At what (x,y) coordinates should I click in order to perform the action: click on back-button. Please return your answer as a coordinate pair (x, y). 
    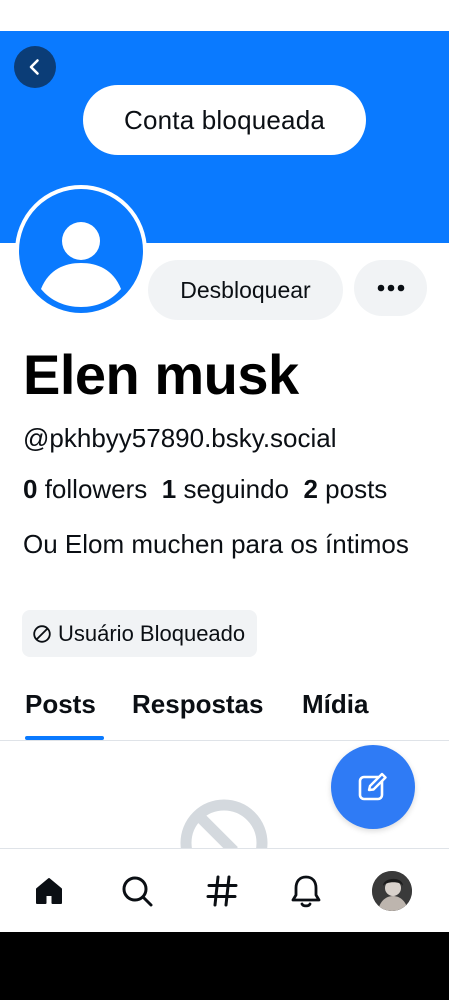
    Looking at the image, I should click on (35, 67).